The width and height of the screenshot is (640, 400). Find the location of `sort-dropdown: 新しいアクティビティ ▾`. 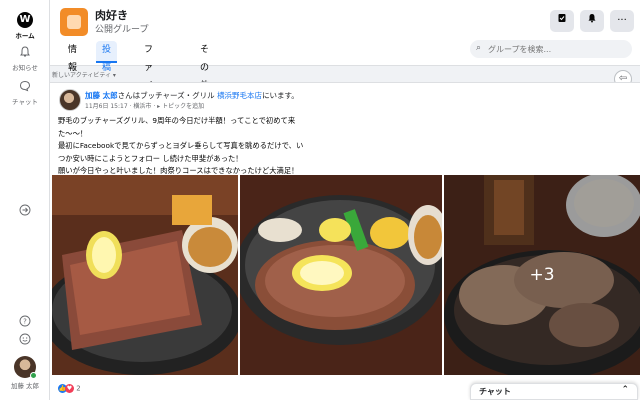

sort-dropdown: 新しいアクティビティ ▾ is located at coordinates (84, 74).